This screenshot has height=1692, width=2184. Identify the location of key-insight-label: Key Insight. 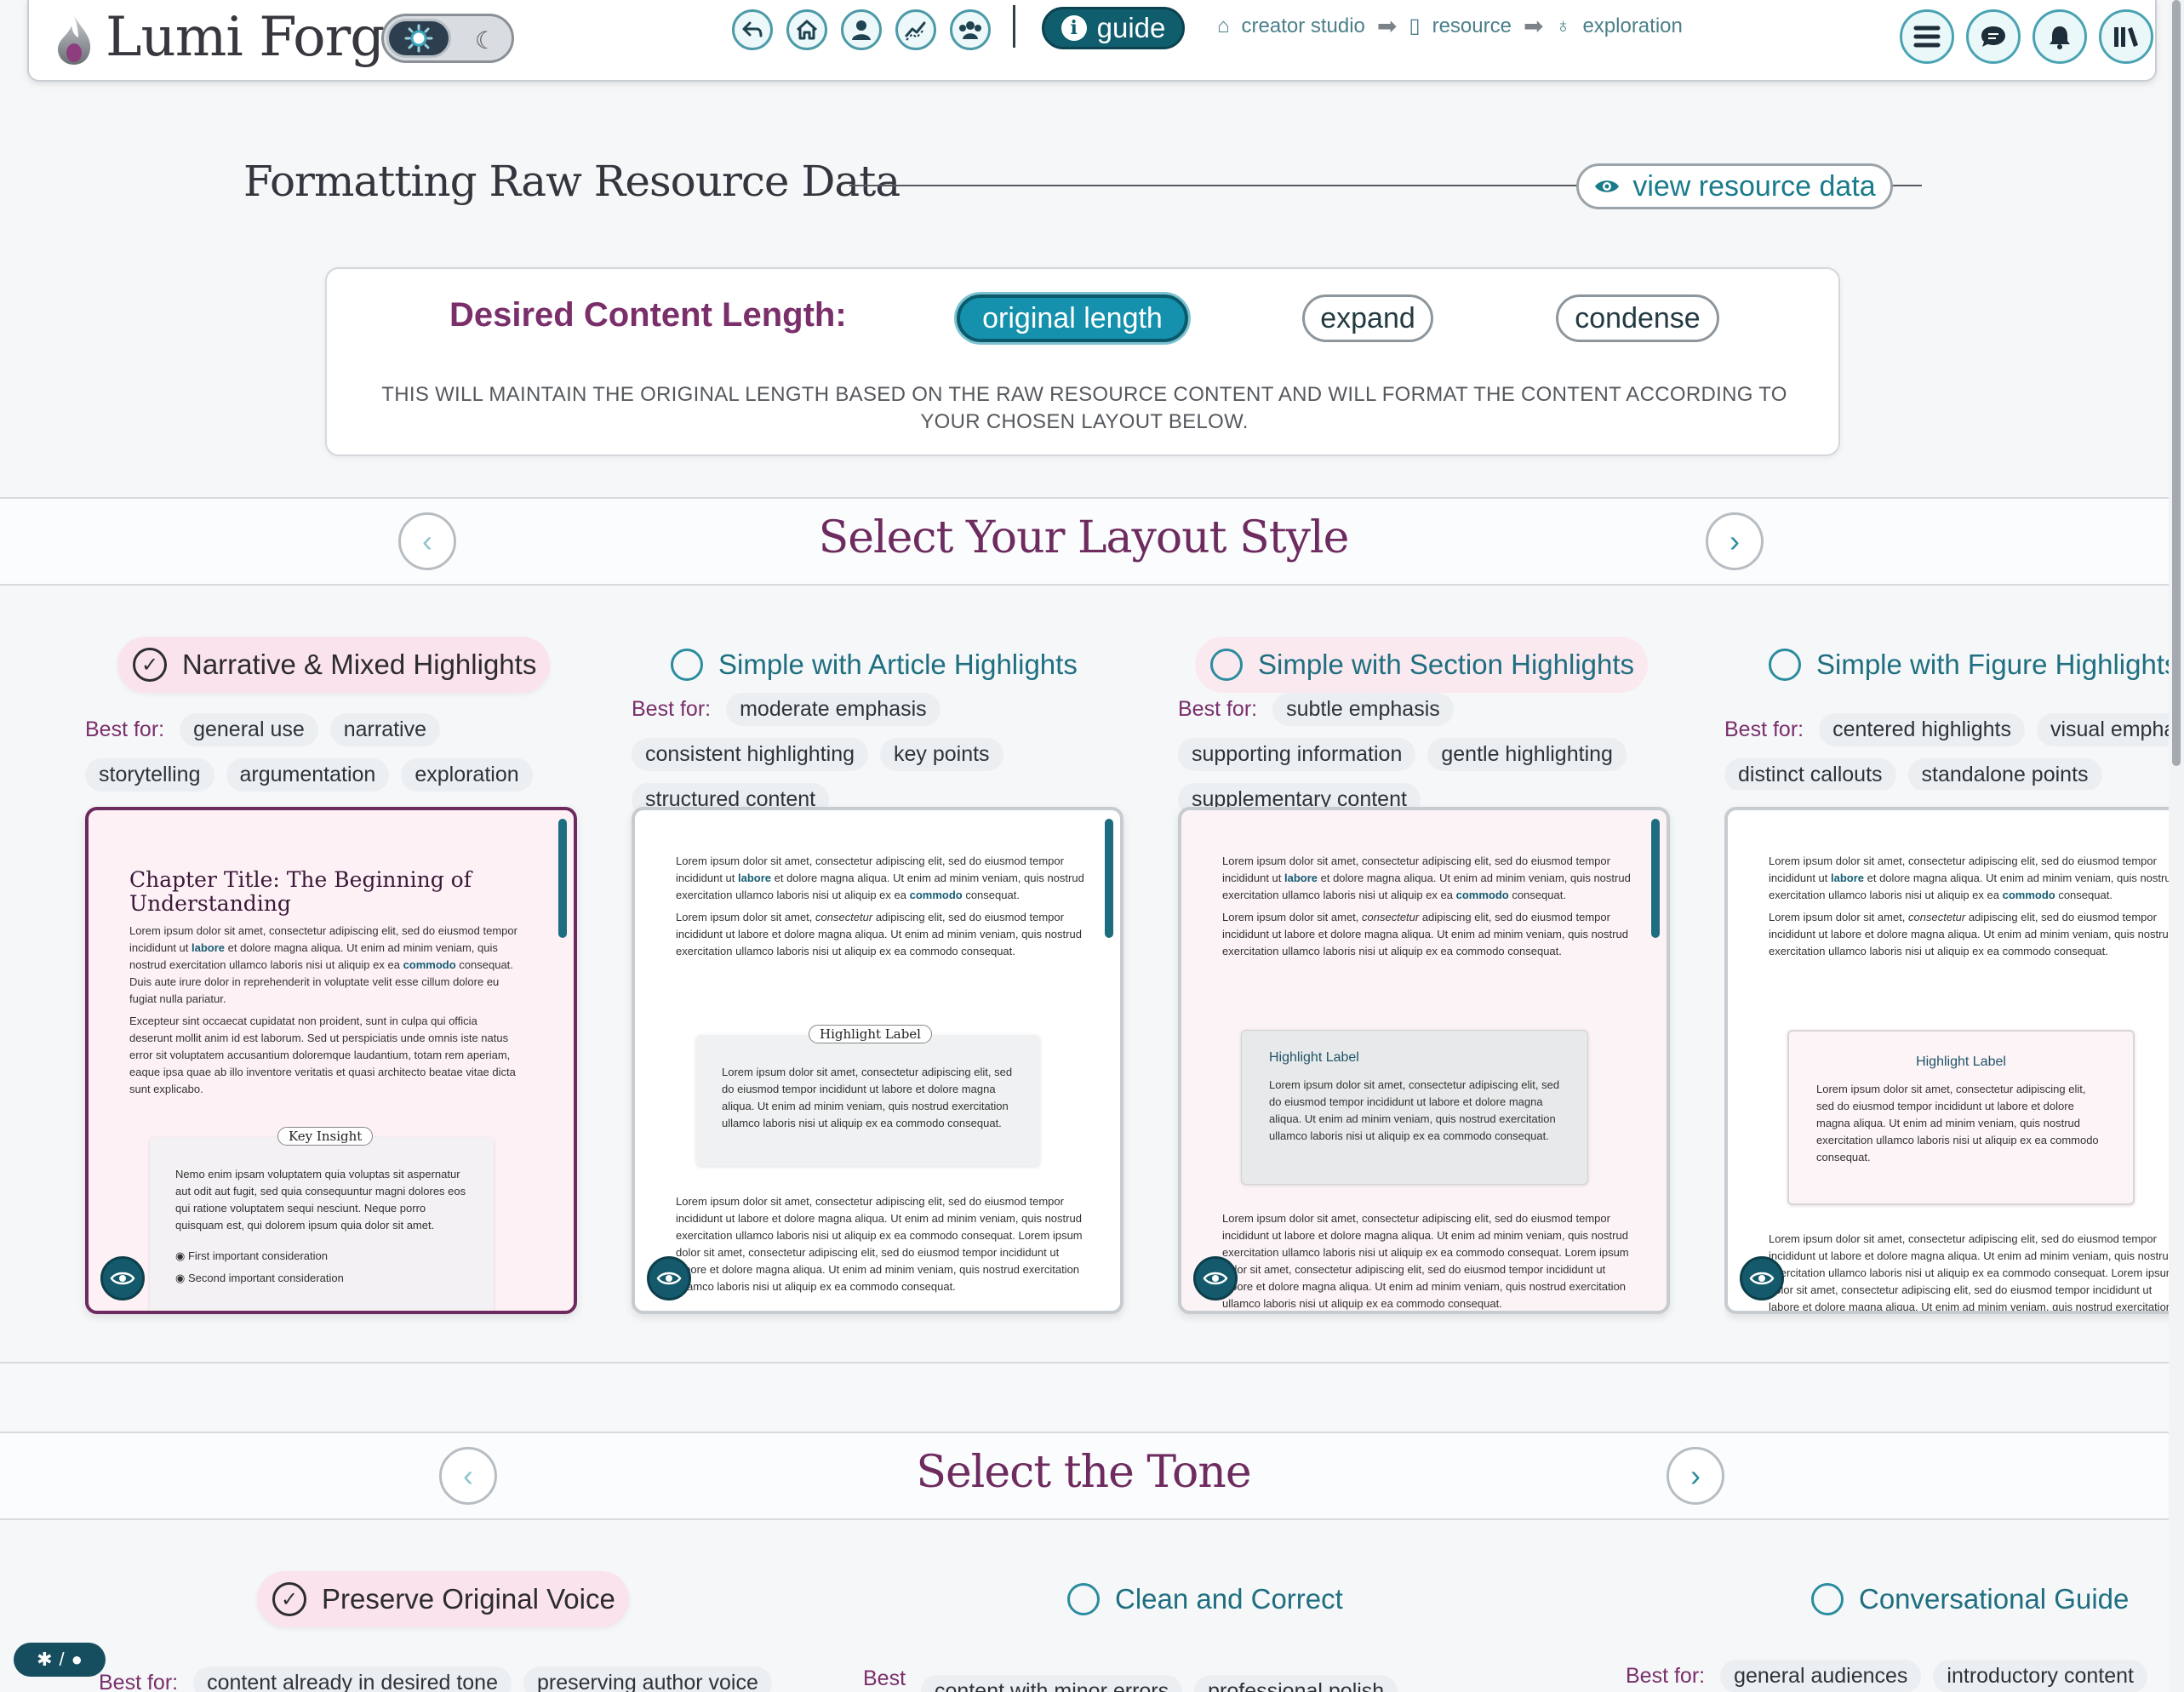
(325, 1136).